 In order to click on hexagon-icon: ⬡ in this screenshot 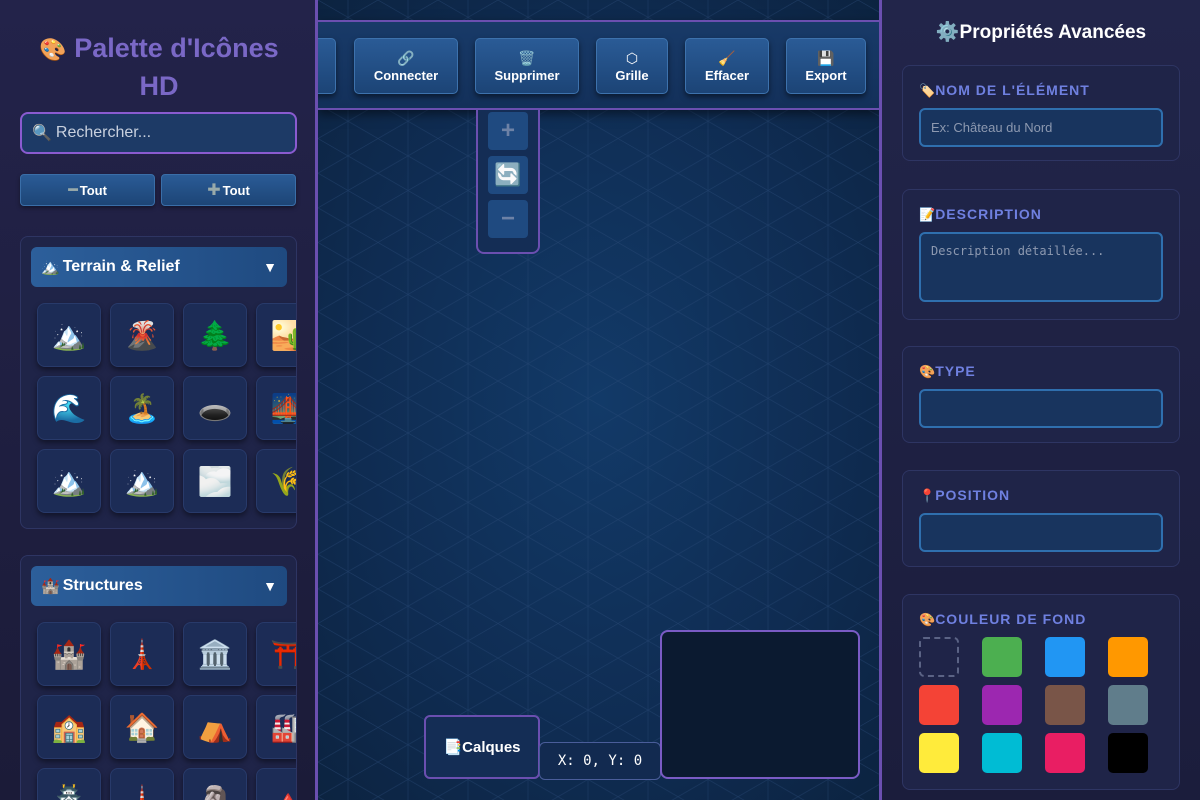, I will do `click(632, 57)`.